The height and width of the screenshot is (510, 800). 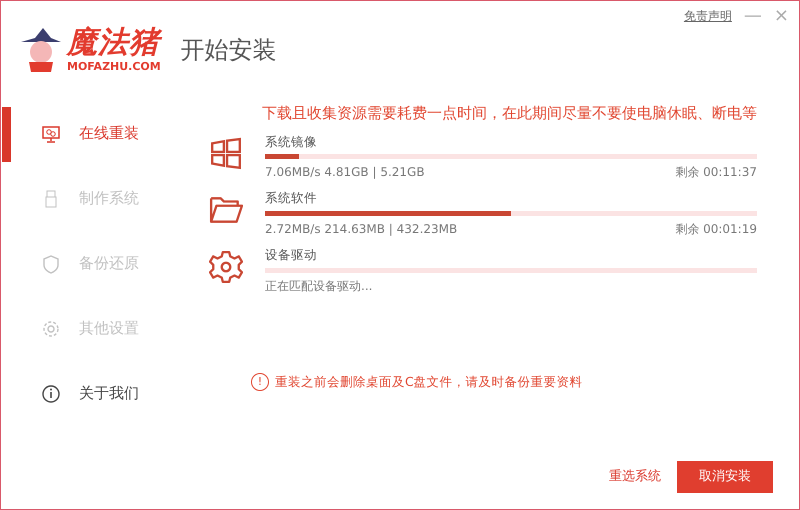 What do you see at coordinates (509, 113) in the screenshot?
I see `notice-text: 下载且收集资源需要耗费一点时间，在此期间尽量不要使电脑休眠、断电等` at bounding box center [509, 113].